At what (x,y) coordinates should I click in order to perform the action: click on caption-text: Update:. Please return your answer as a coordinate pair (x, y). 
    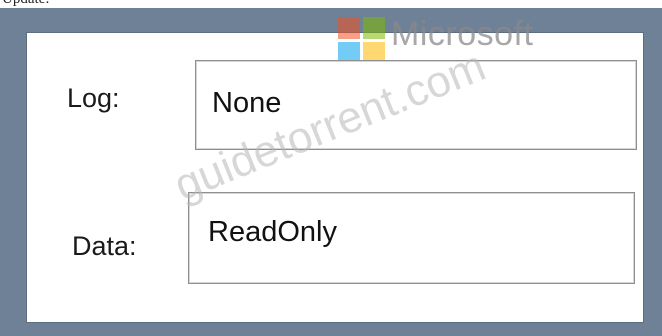
    Looking at the image, I should click on (25, 4).